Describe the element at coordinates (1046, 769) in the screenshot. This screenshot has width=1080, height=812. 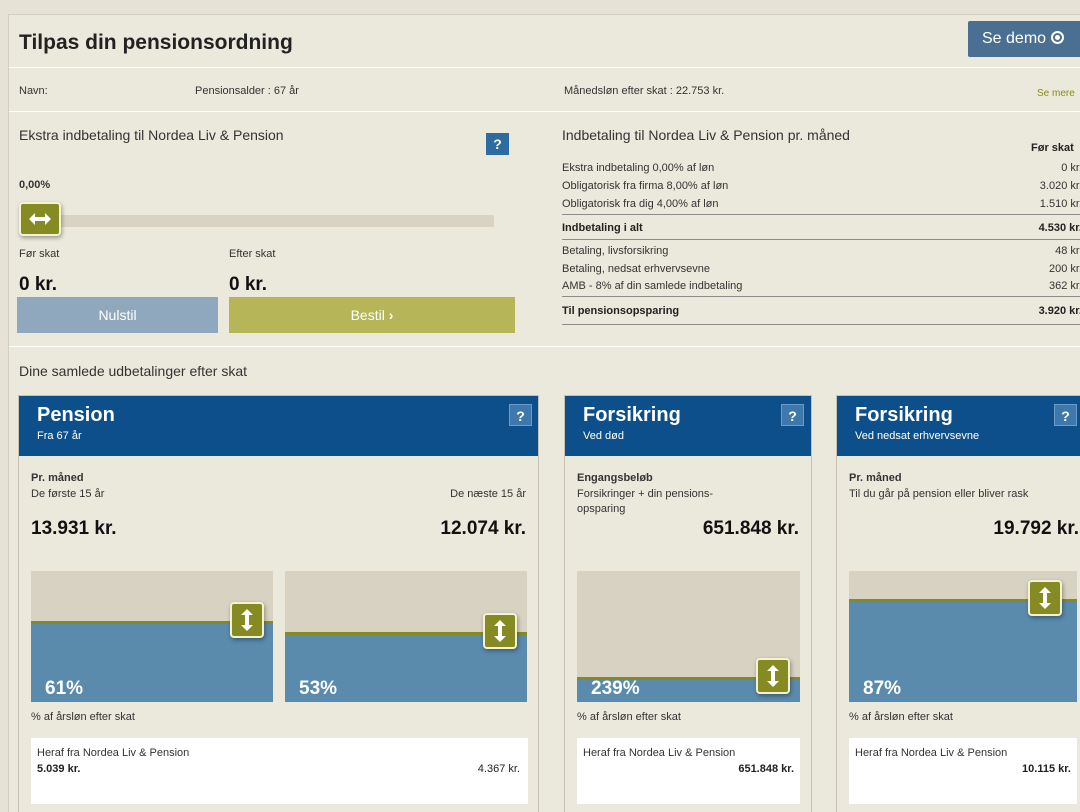
I see `disability-nordea-value: 10.115 kr.` at that location.